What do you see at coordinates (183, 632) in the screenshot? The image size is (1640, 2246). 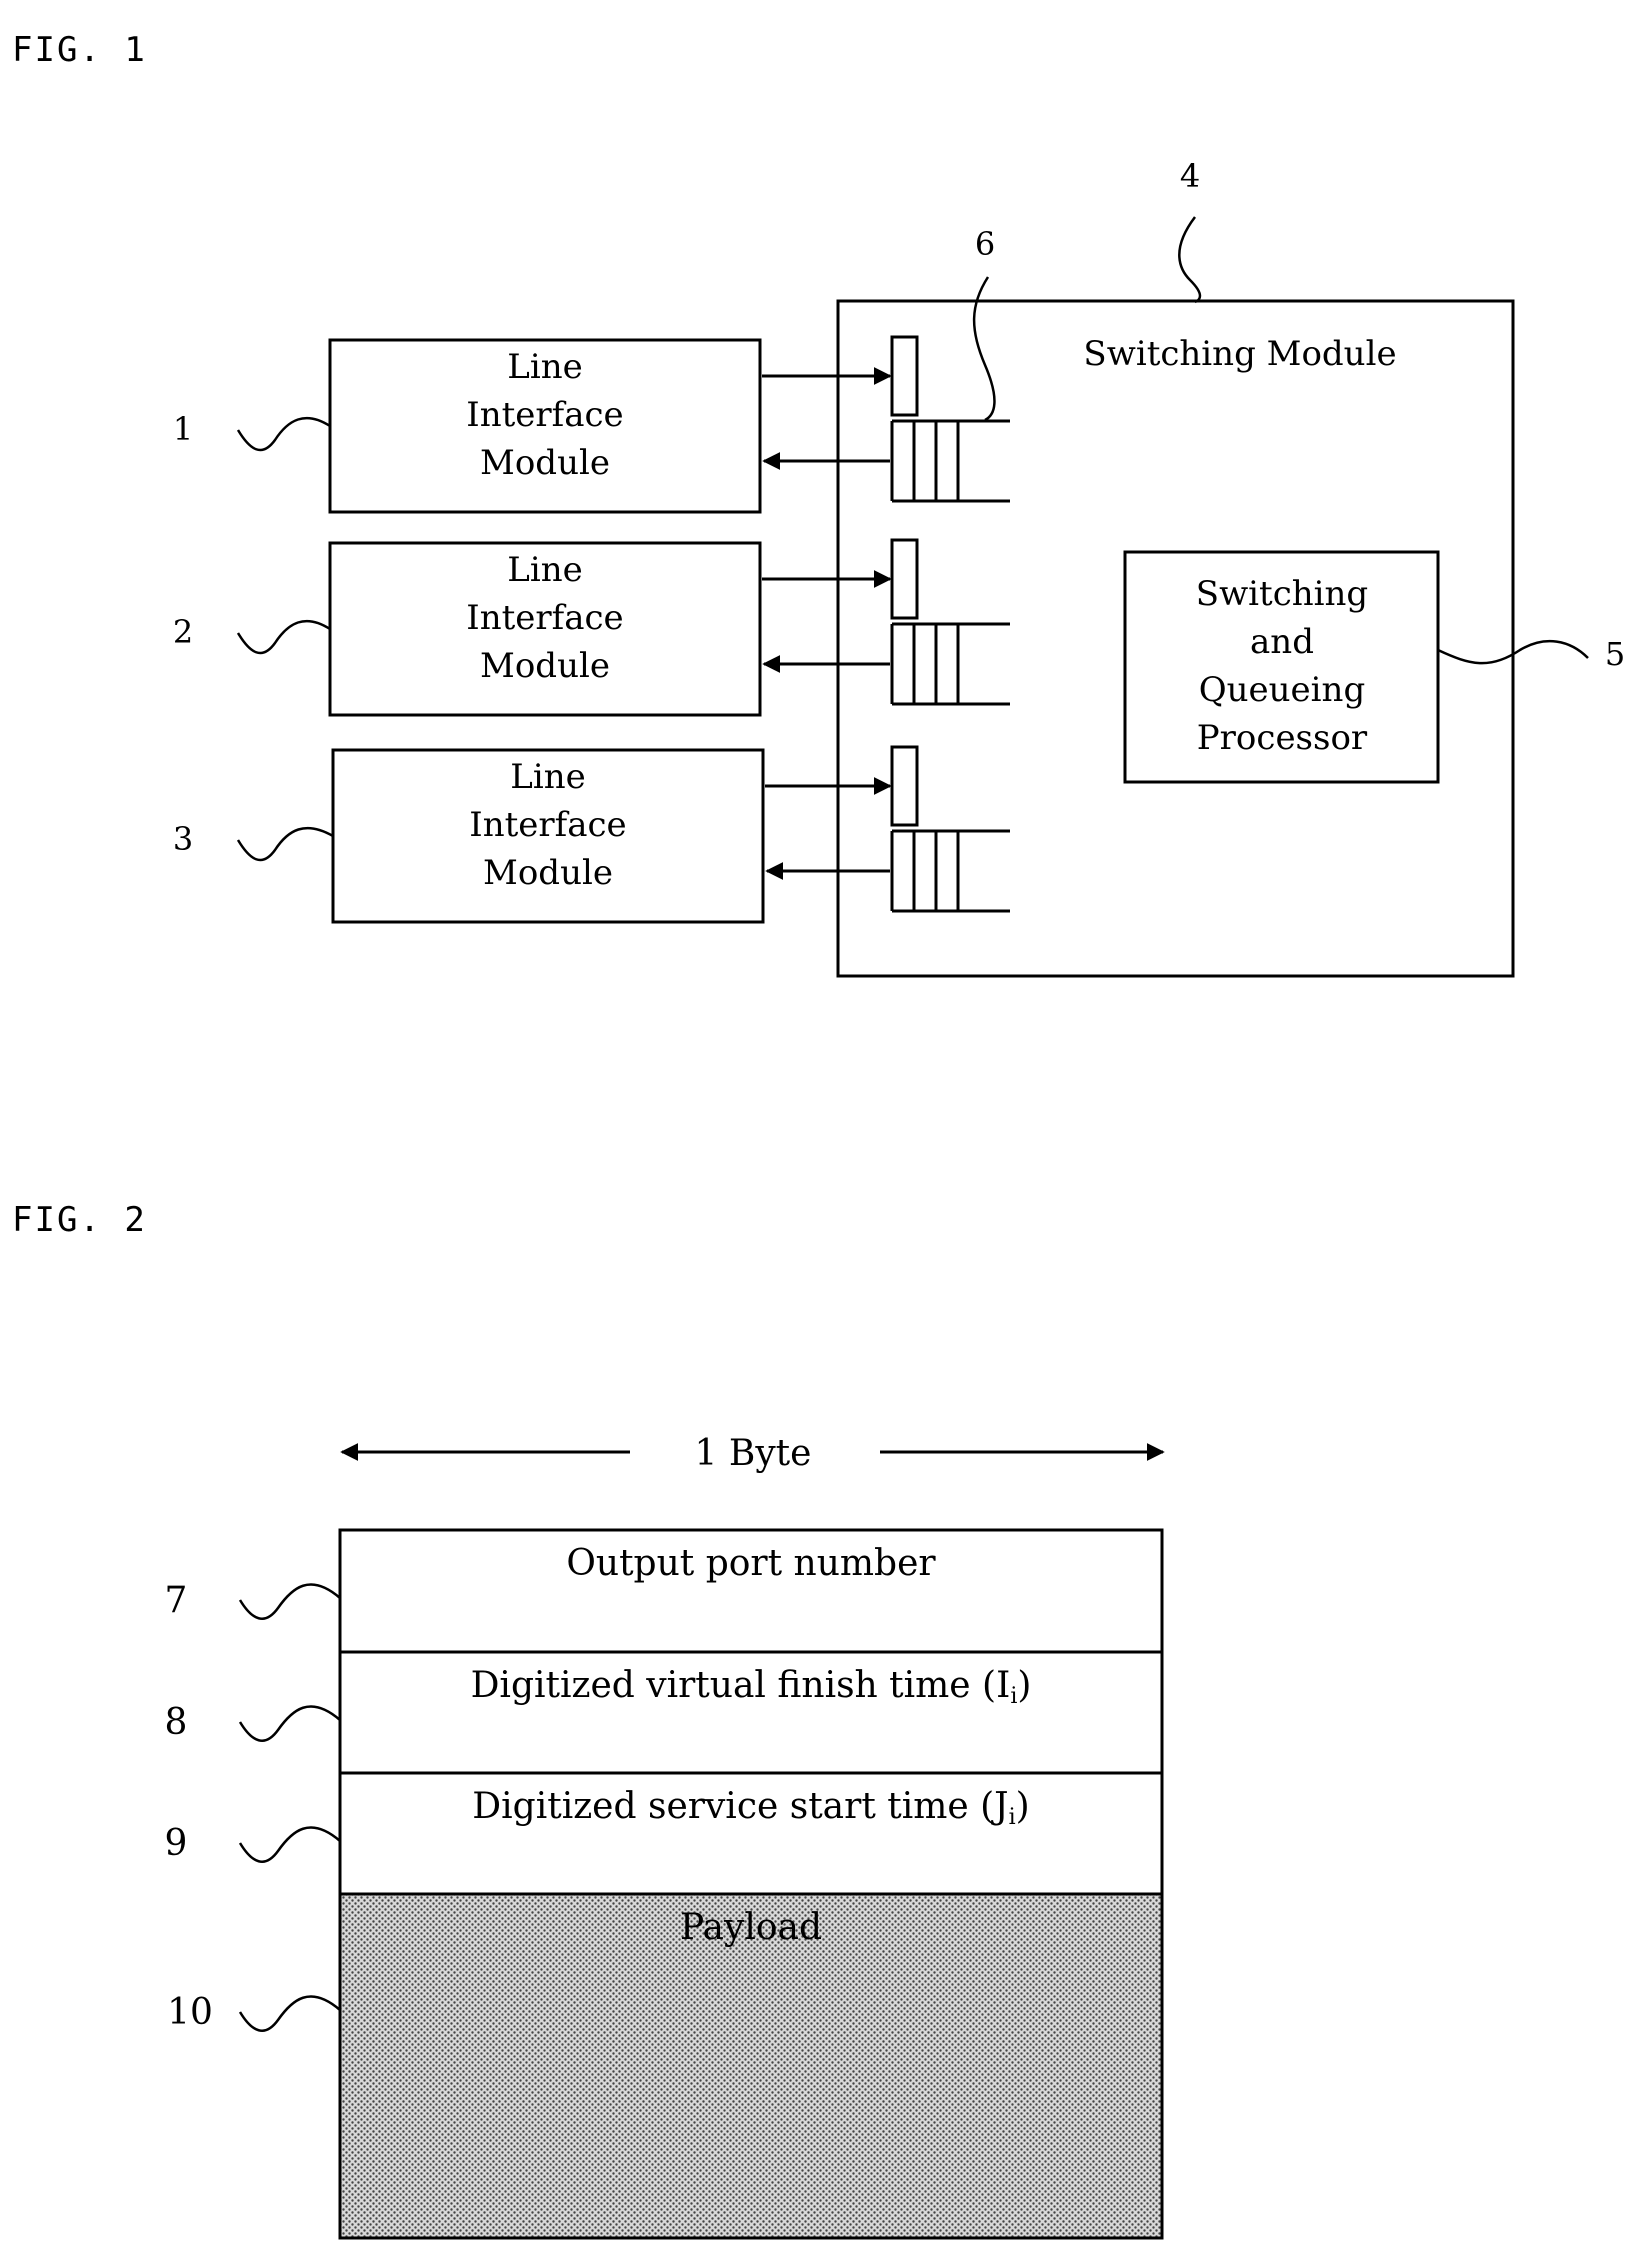 I see `ref-label-2: 2` at bounding box center [183, 632].